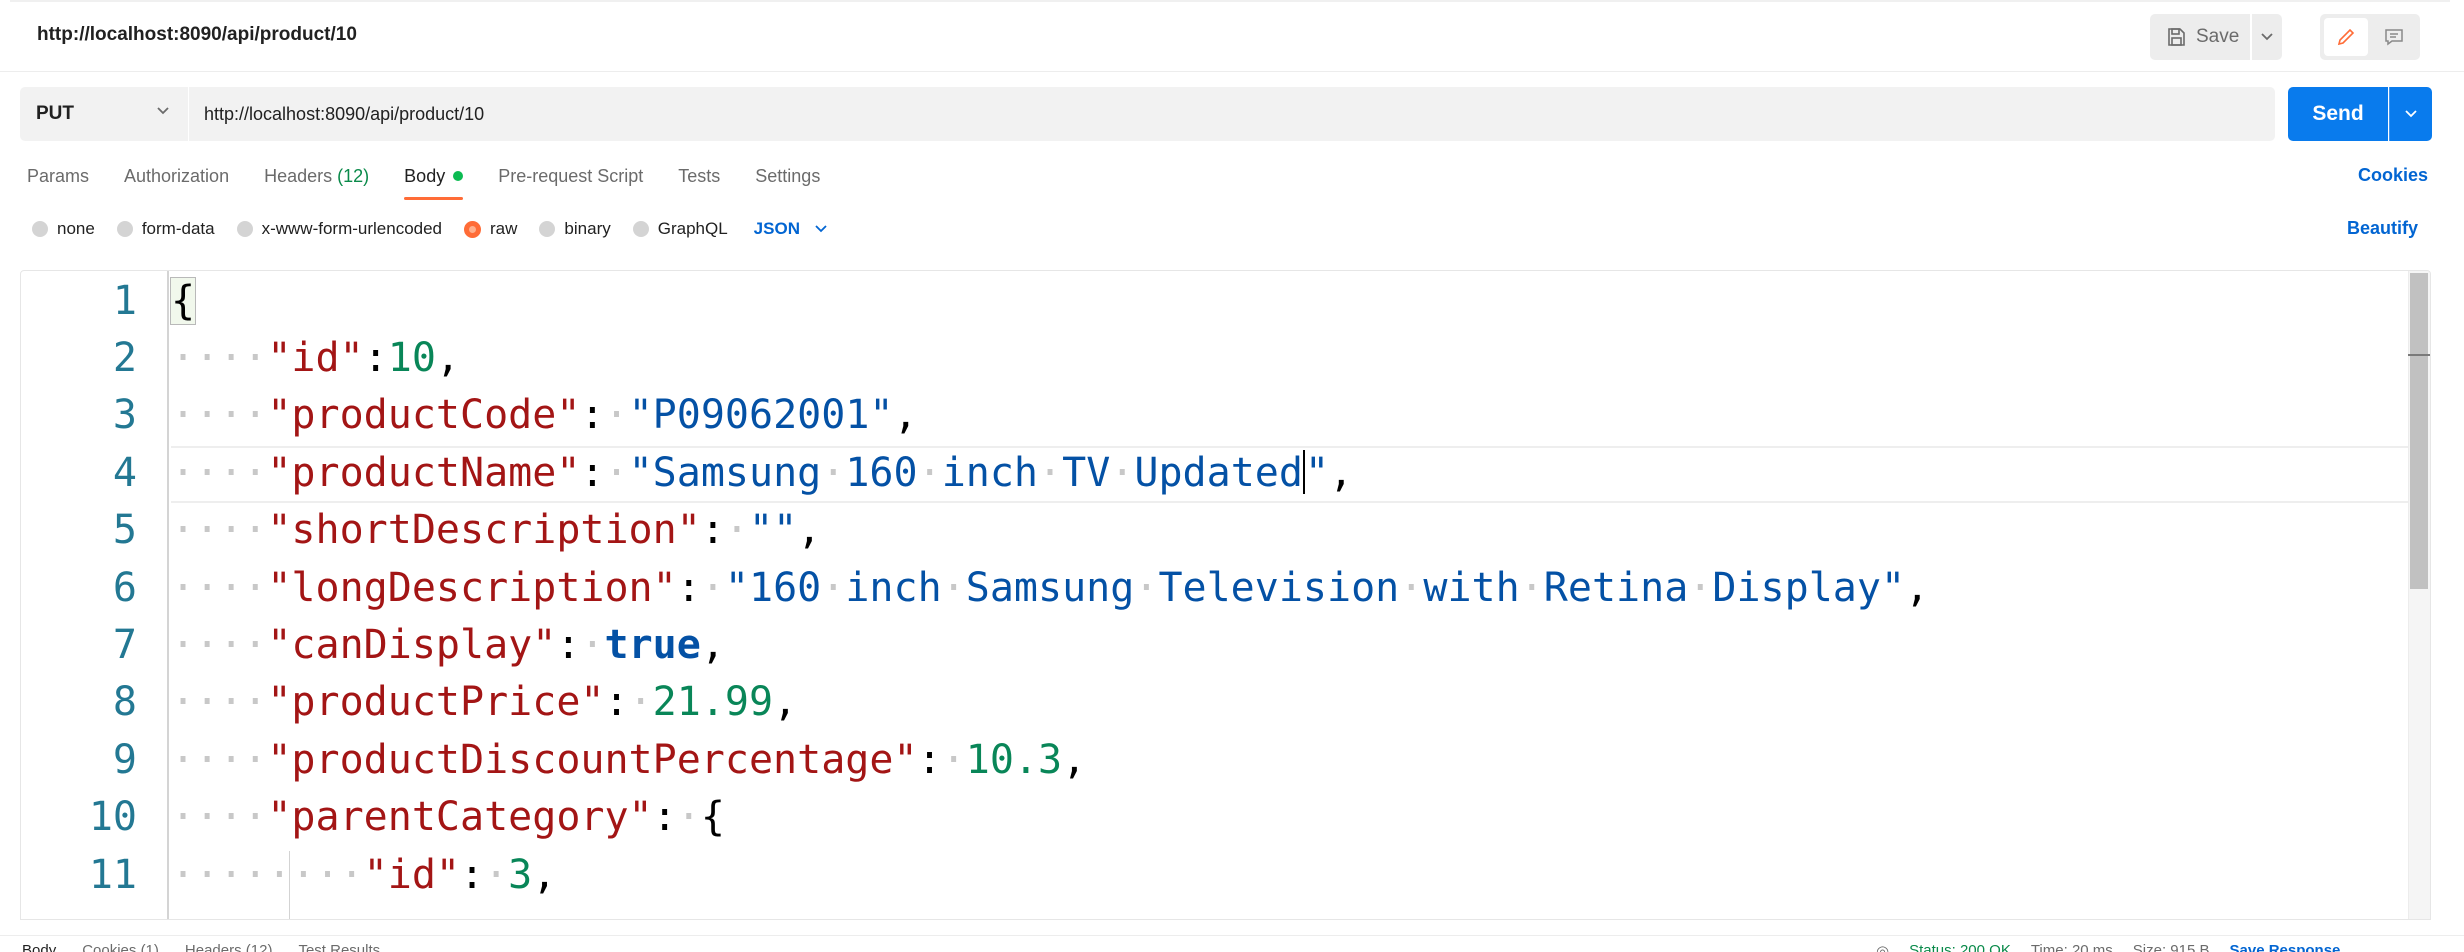  Describe the element at coordinates (1230, 1) in the screenshot. I see `top-divider` at that location.